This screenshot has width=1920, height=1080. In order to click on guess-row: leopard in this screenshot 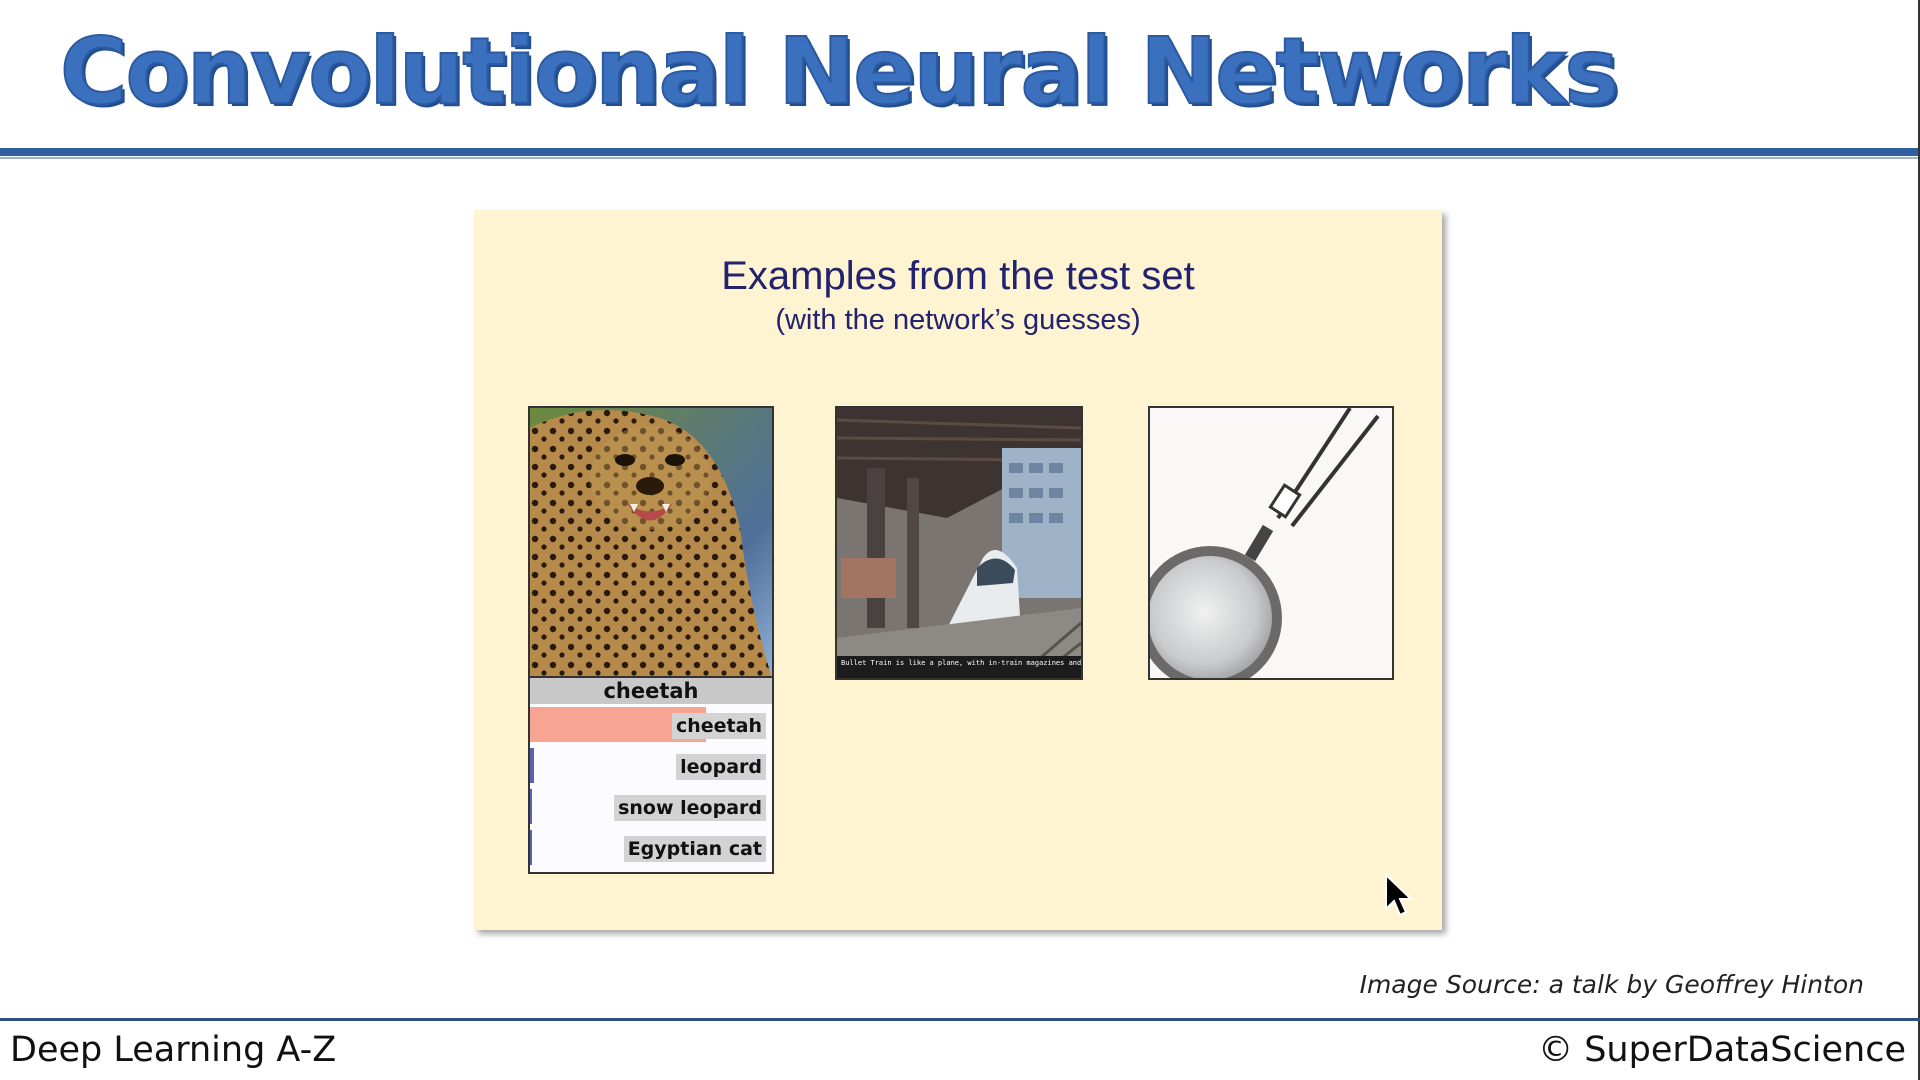, I will do `click(651, 765)`.